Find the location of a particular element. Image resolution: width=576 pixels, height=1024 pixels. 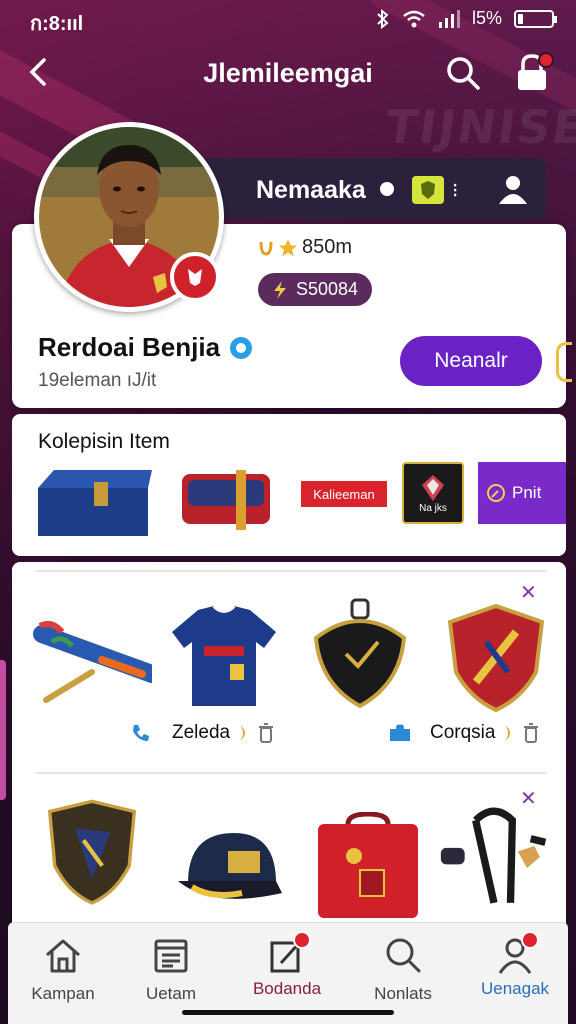

phone-icon is located at coordinates (141, 733).